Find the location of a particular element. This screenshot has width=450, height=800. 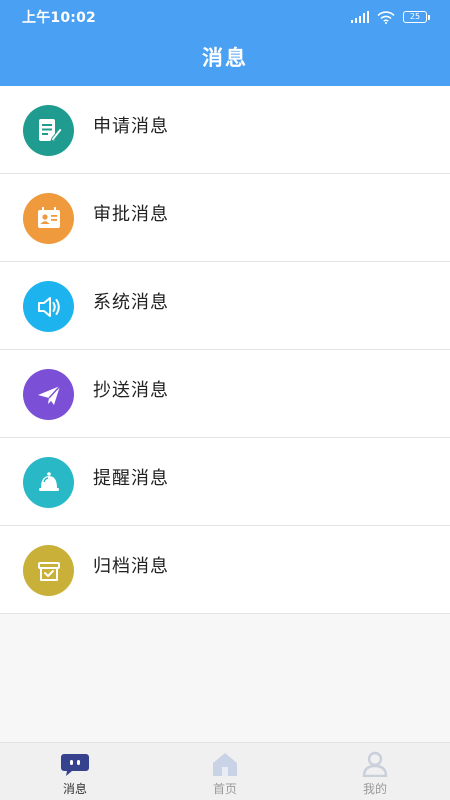

person-icon is located at coordinates (375, 764).